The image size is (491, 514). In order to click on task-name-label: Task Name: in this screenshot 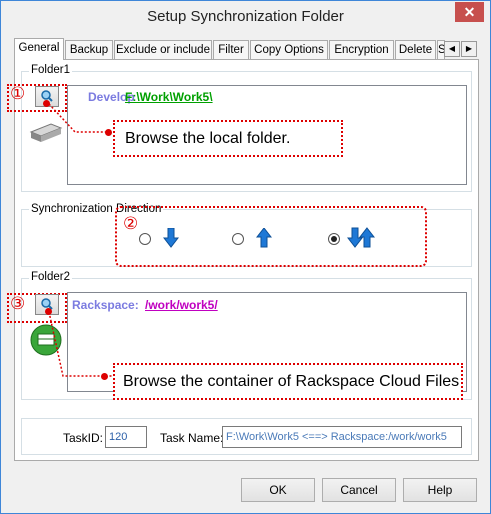, I will do `click(192, 438)`.